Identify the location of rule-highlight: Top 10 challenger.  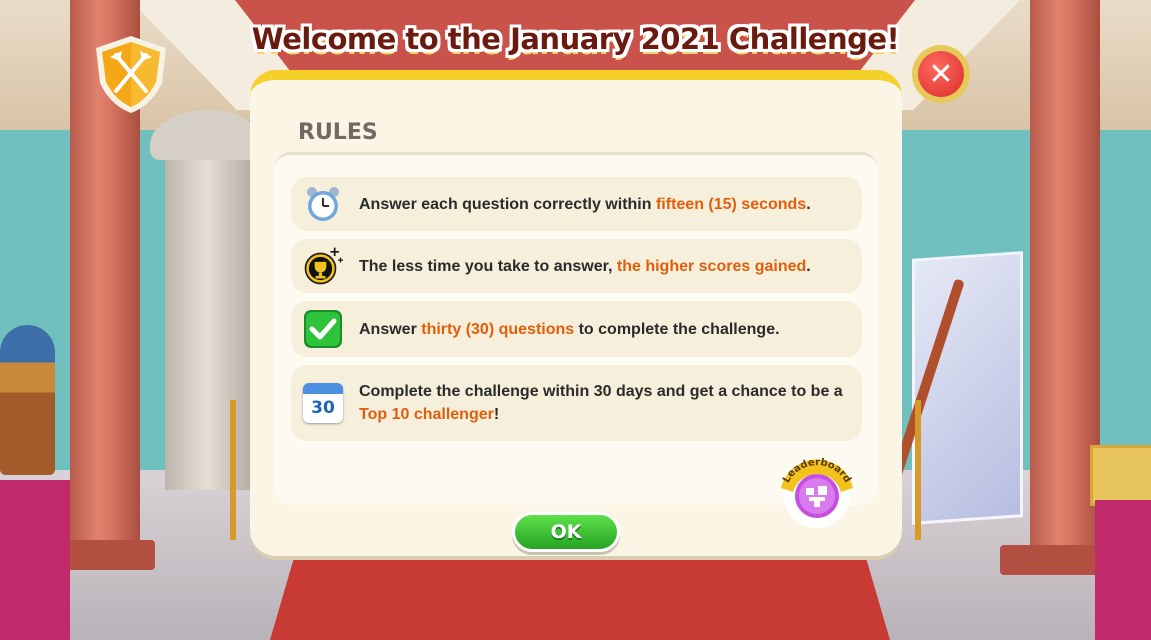
(426, 414).